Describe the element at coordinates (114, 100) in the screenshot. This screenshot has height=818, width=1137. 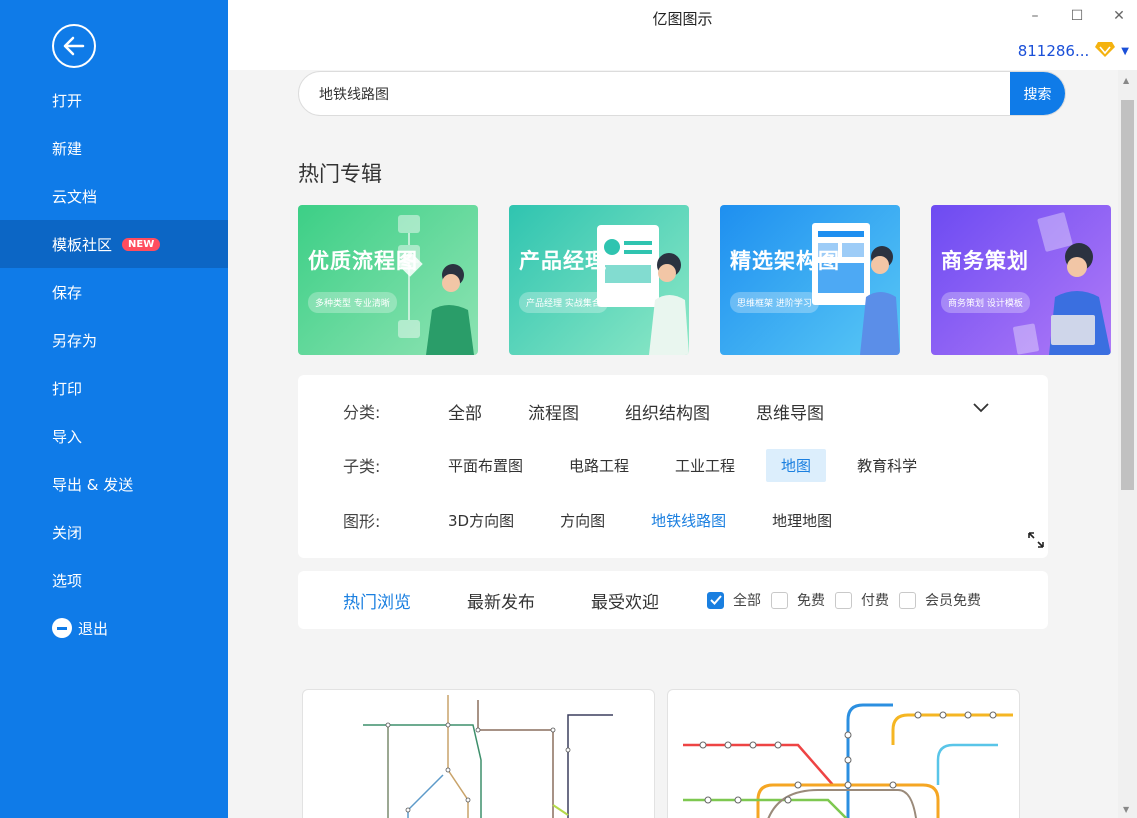
I see `sidebar-item-open: 打开` at that location.